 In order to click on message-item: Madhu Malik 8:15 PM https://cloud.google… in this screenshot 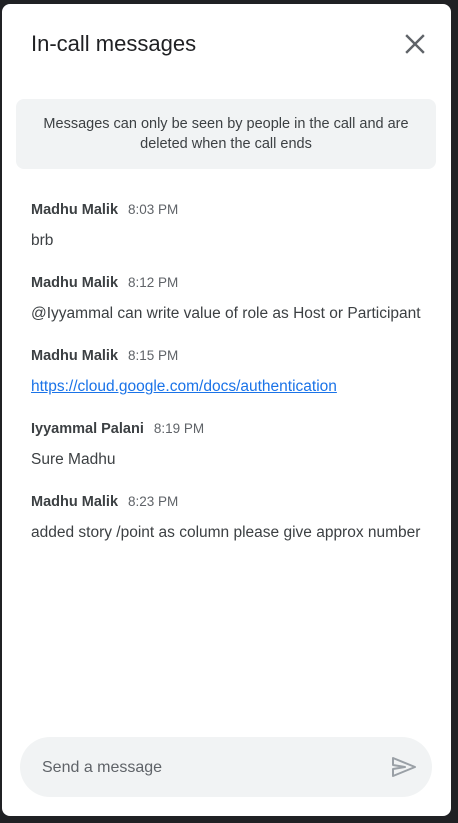, I will do `click(231, 373)`.